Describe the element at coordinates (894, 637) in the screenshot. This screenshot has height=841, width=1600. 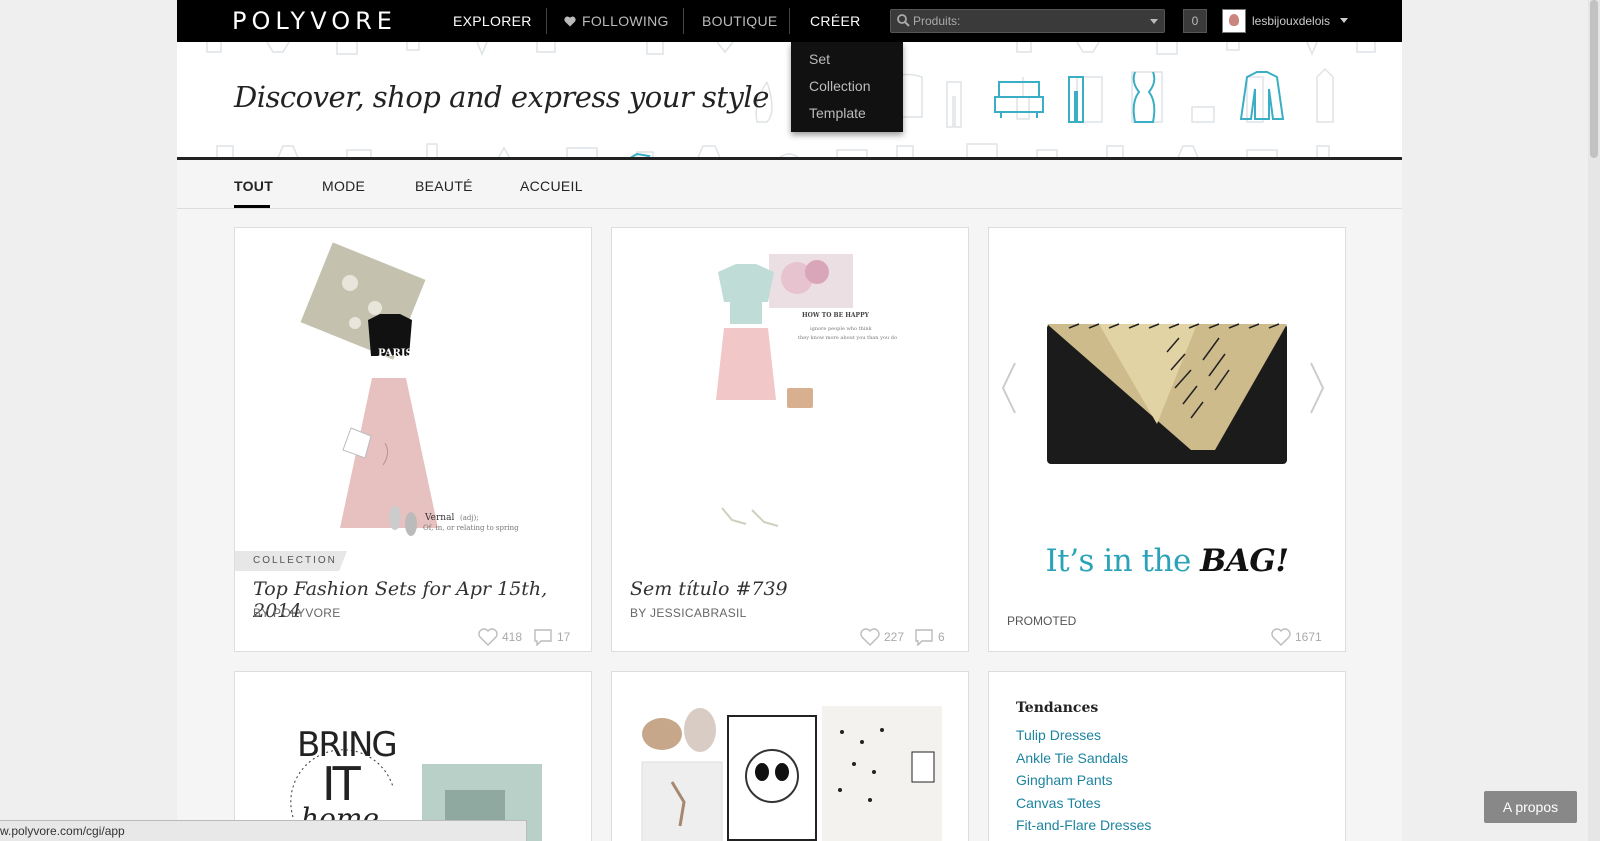
I see `like-count-value: 227` at that location.